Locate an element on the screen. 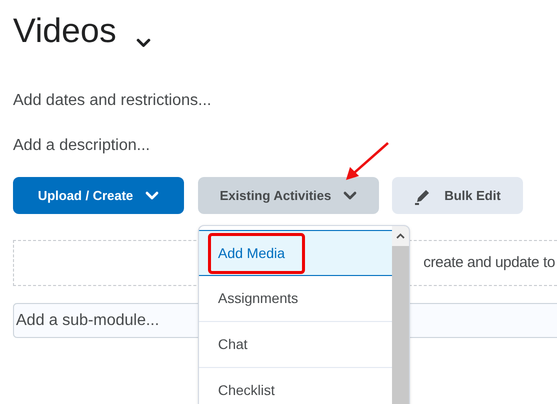  page-title: Videos is located at coordinates (64, 31).